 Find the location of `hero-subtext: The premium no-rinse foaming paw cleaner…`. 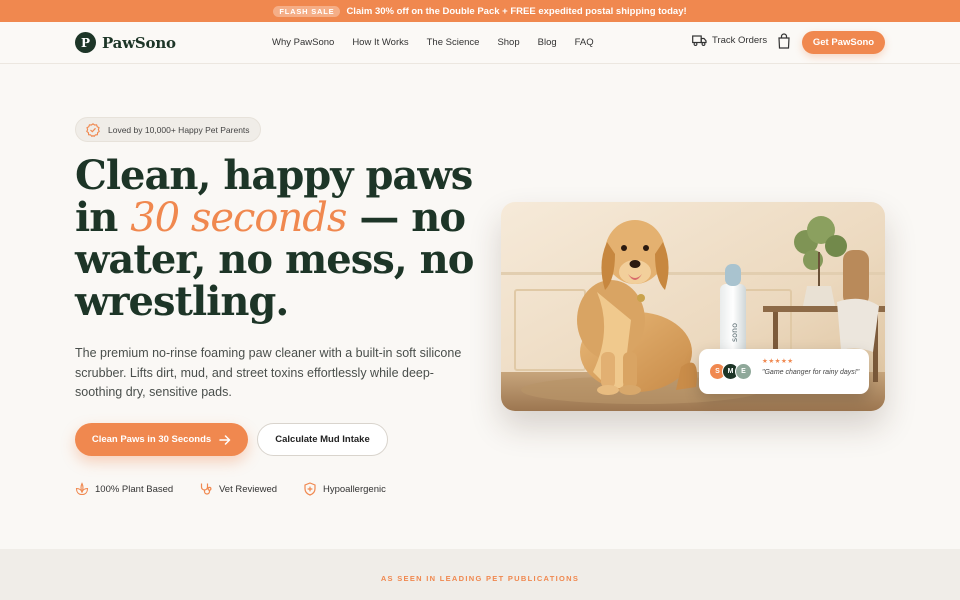

hero-subtext: The premium no-rinse foaming paw cleaner… is located at coordinates (268, 372).